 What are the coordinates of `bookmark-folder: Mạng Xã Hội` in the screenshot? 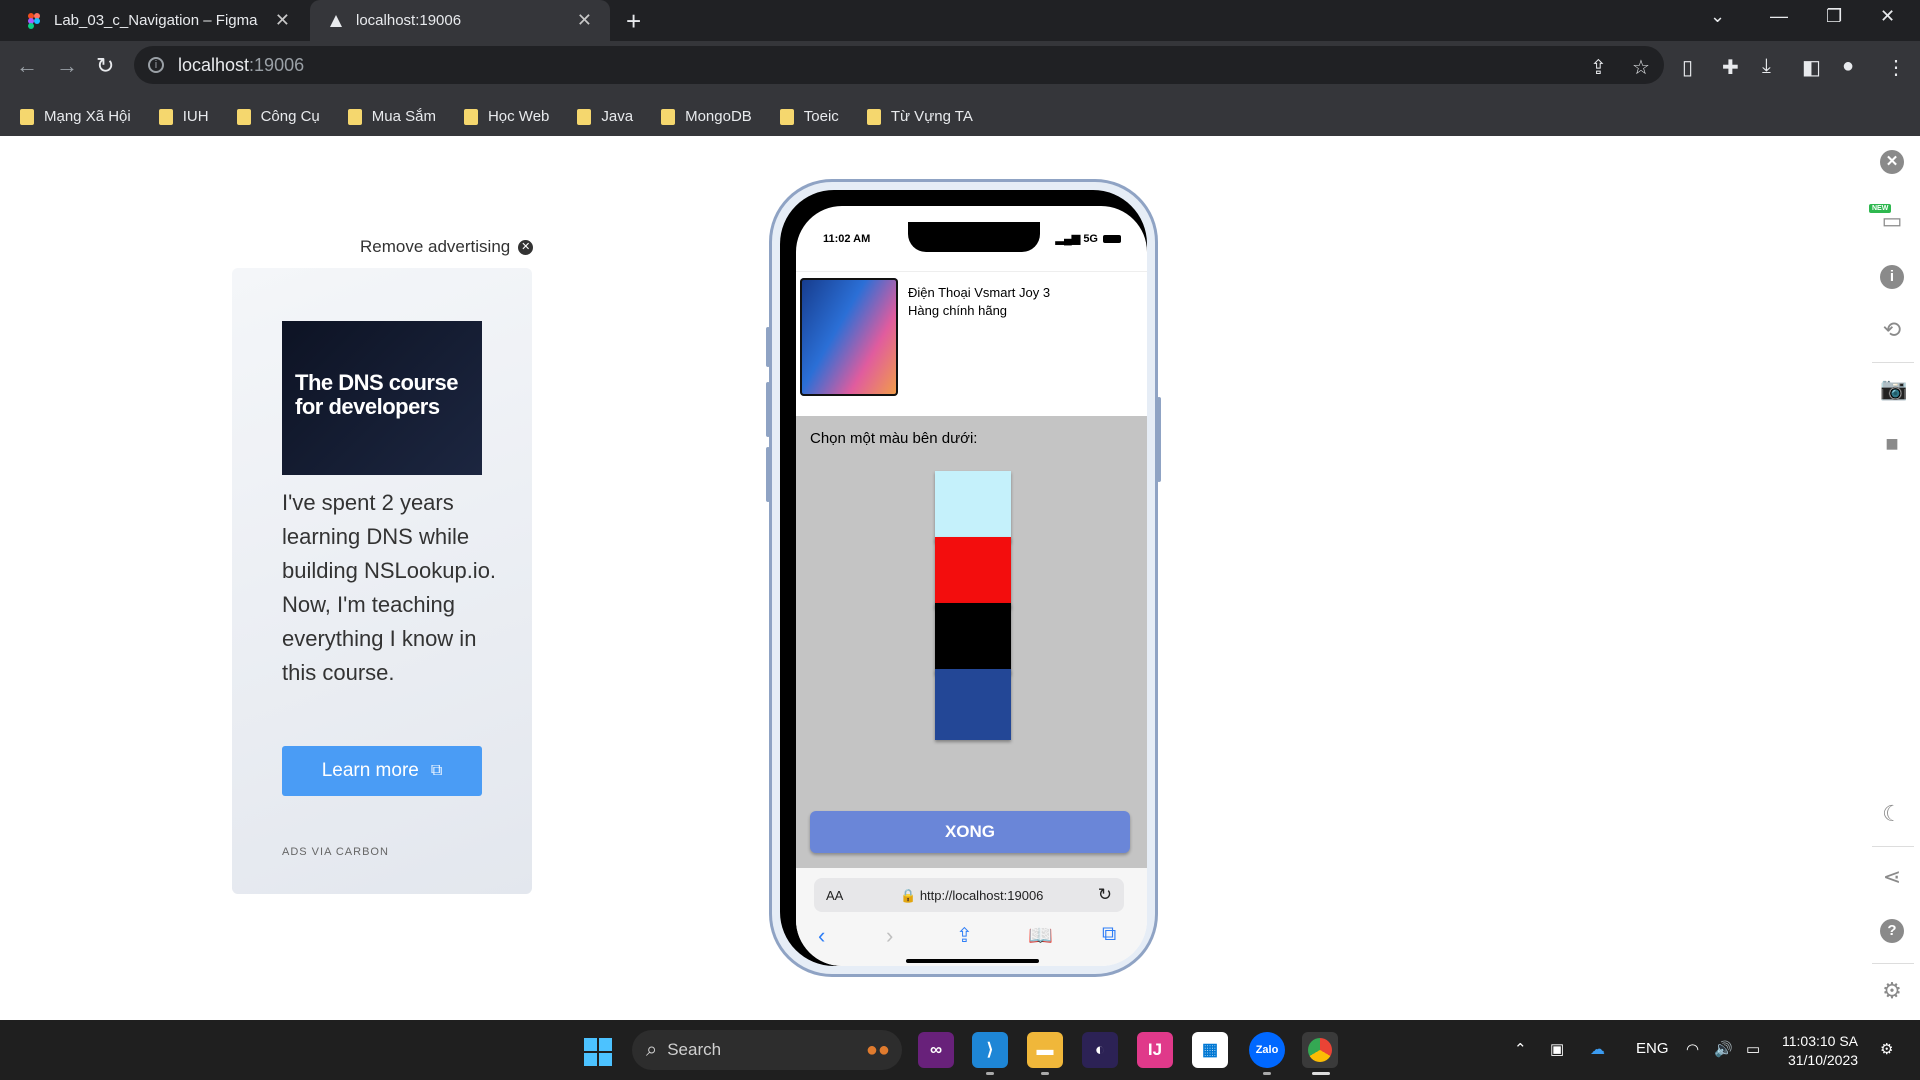 It's located at (75, 116).